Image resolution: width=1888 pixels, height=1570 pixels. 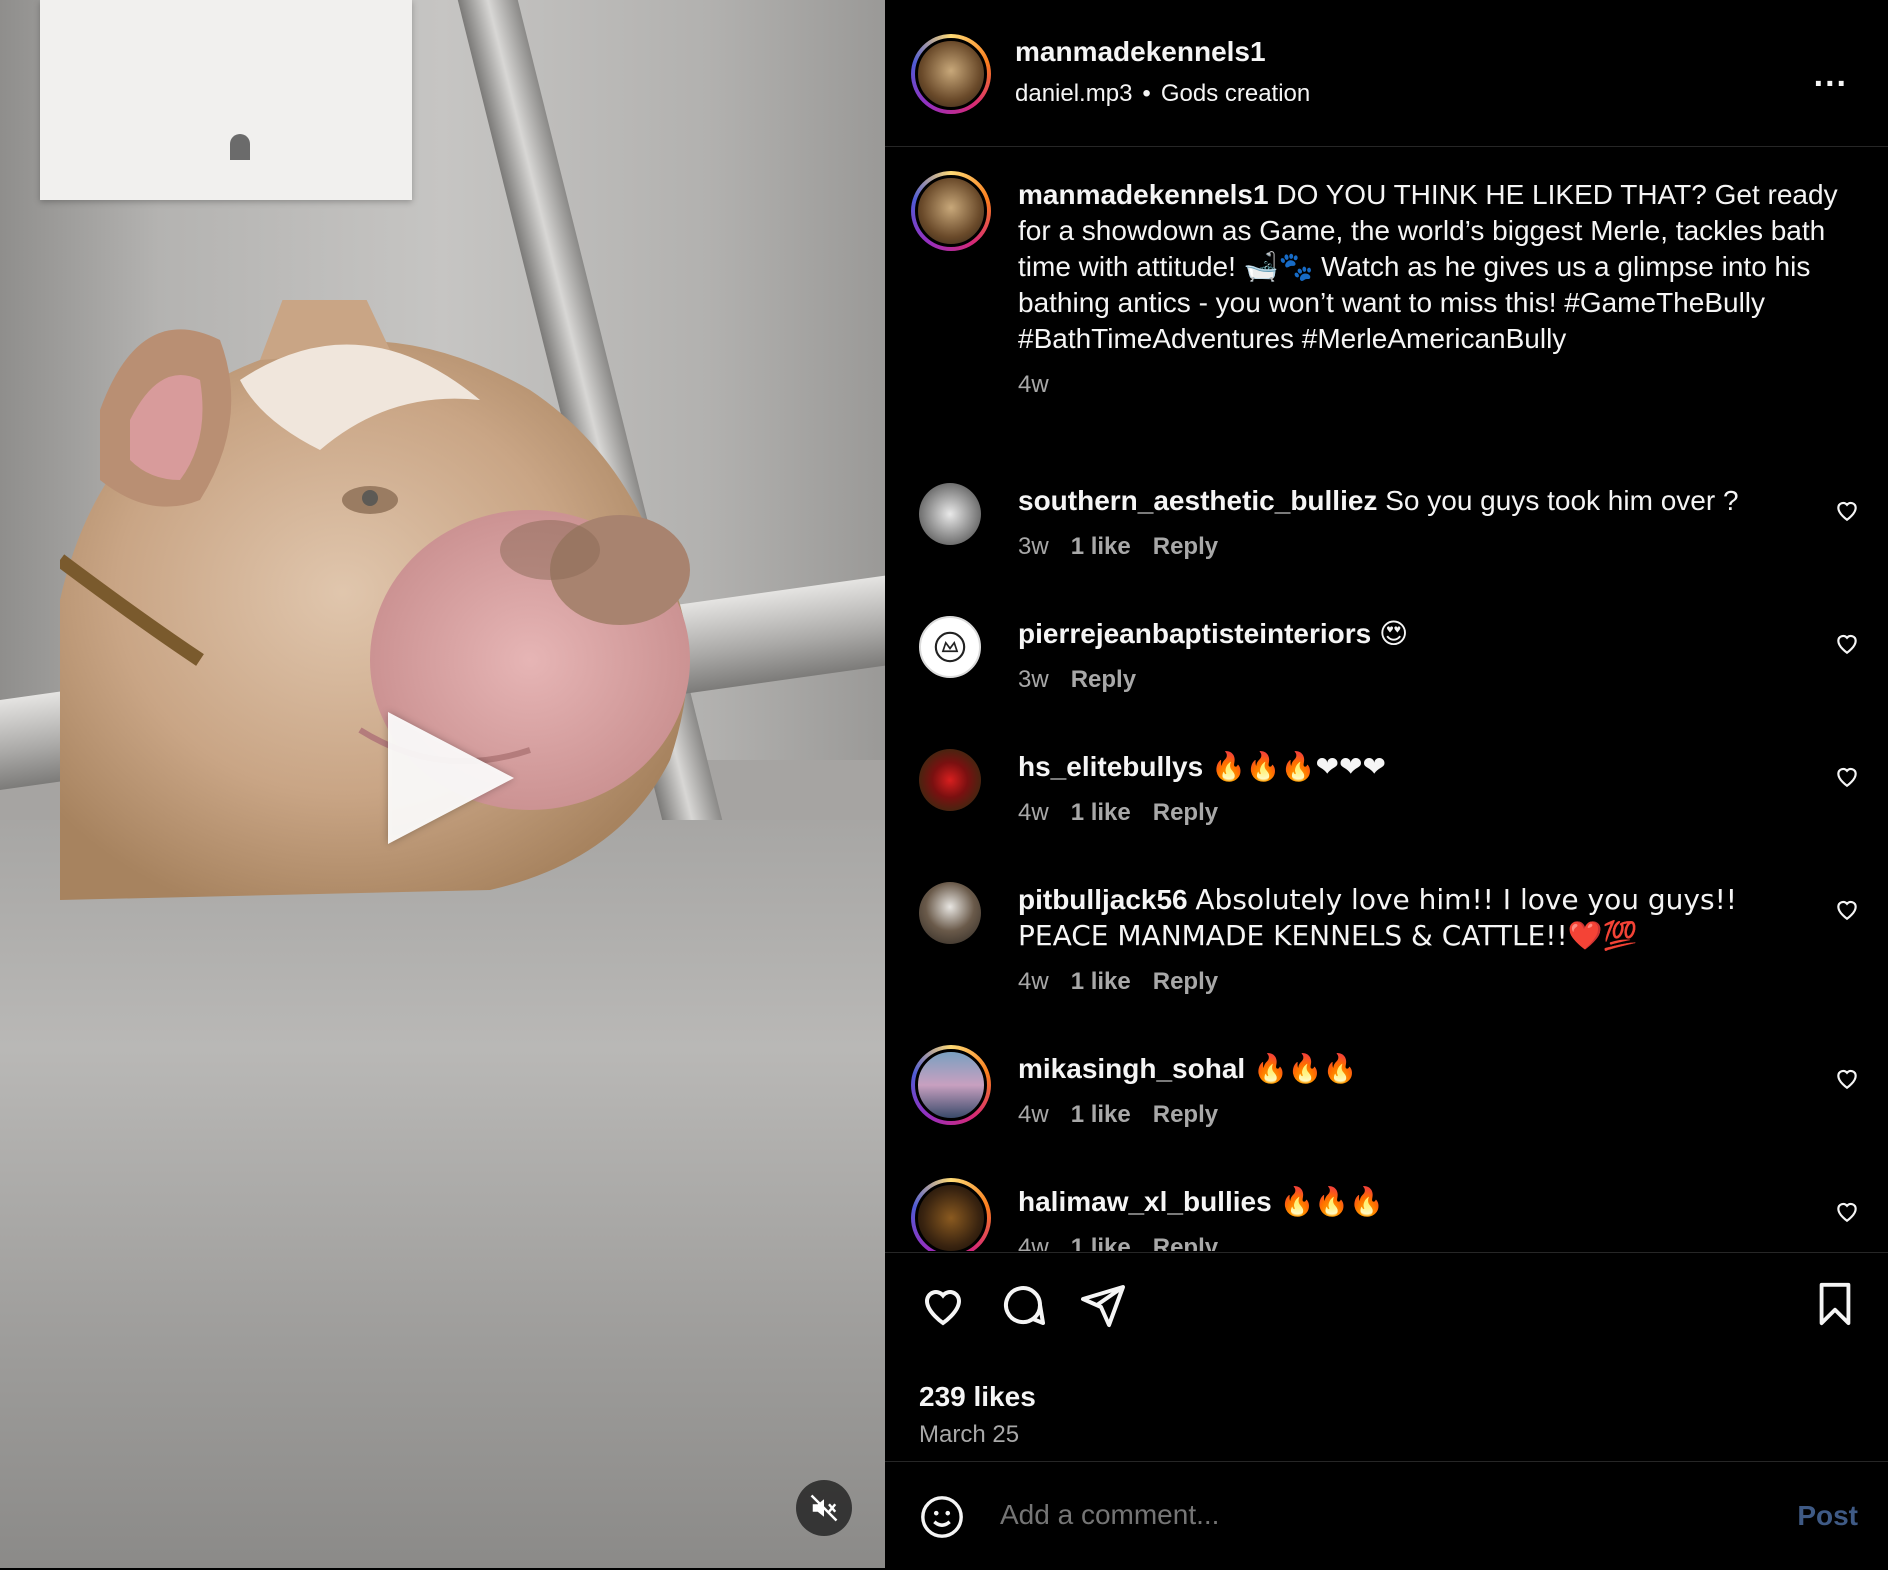 What do you see at coordinates (1073, 93) in the screenshot?
I see `audio-name: daniel.mp3` at bounding box center [1073, 93].